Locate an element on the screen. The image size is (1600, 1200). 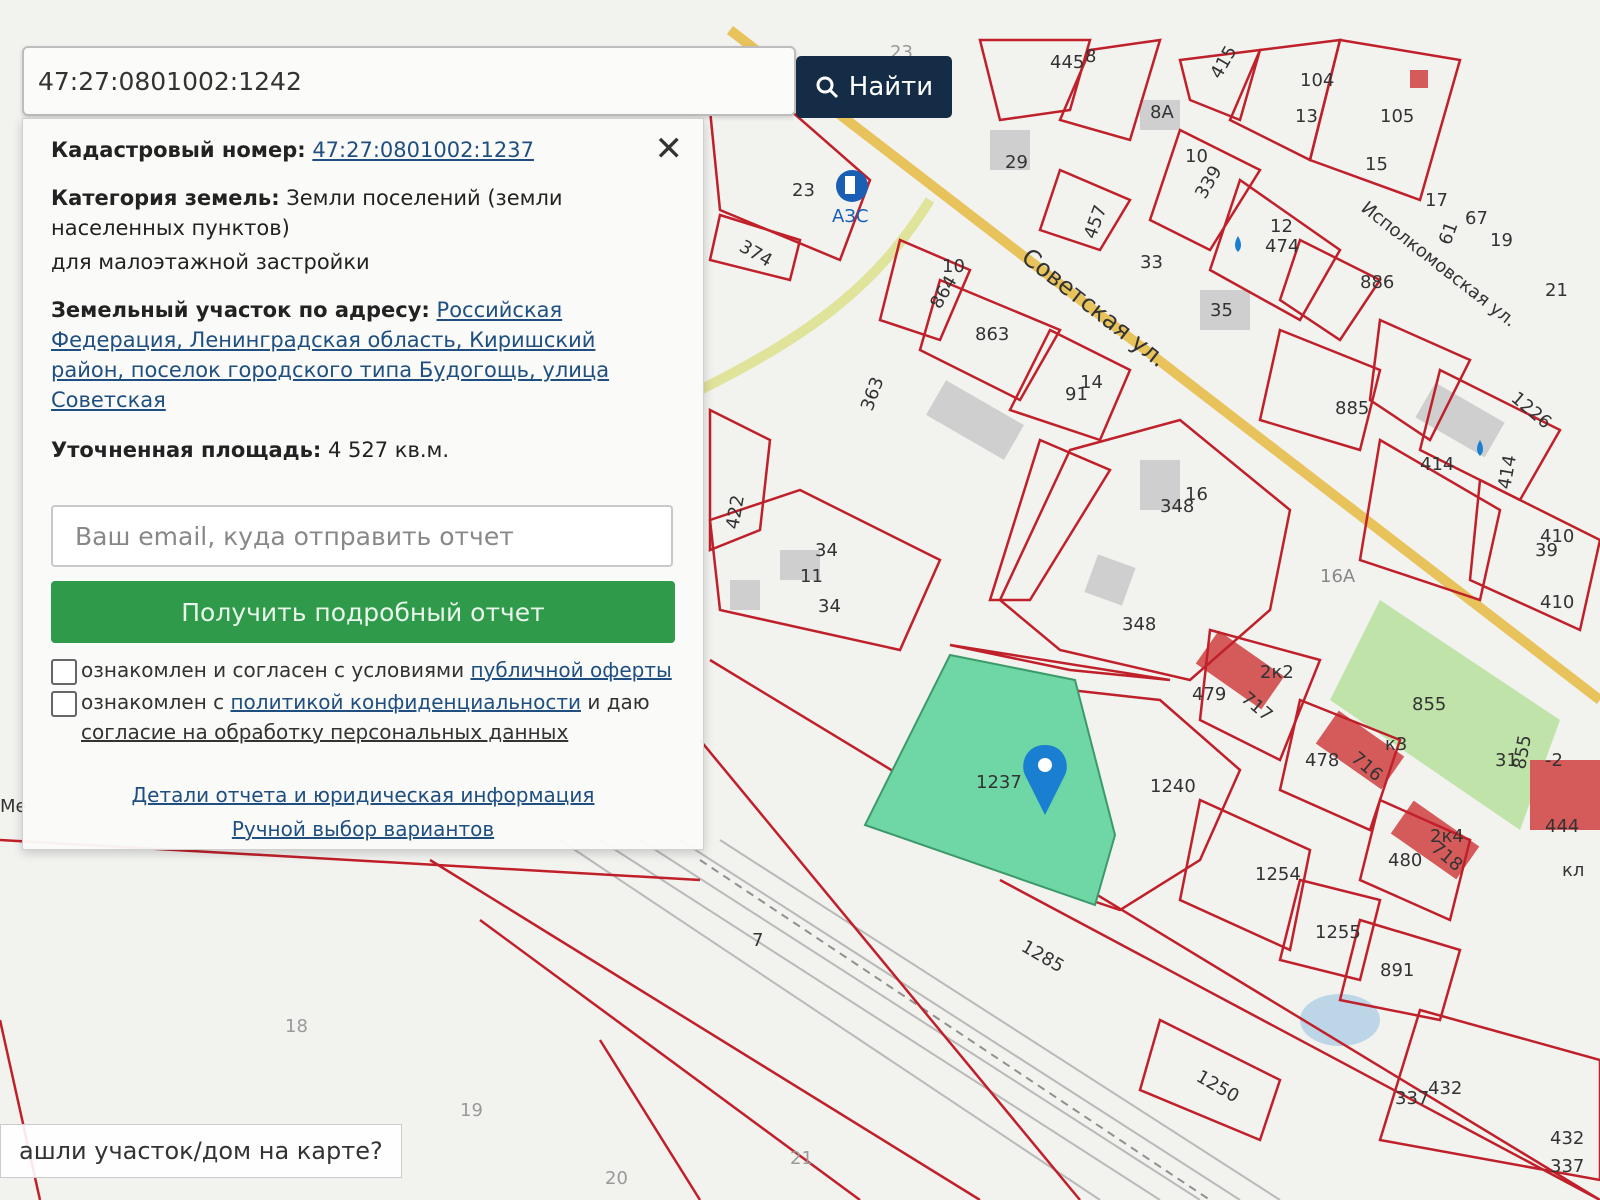
category-row: Категория земель: Земли поселений (земли is located at coordinates (351, 198).